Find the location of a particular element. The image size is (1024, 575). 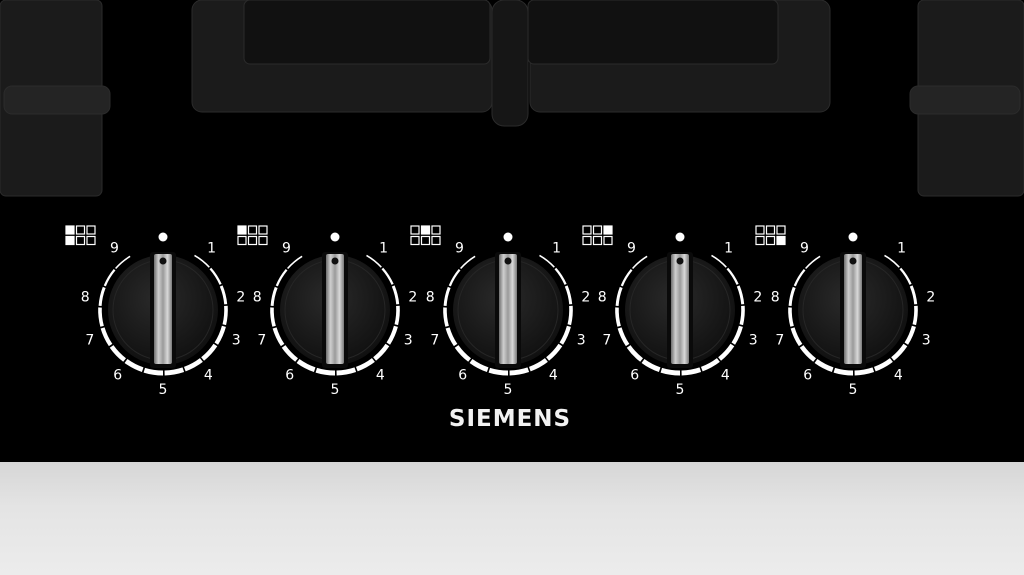

brand-logo: SIEMENS is located at coordinates (510, 419).